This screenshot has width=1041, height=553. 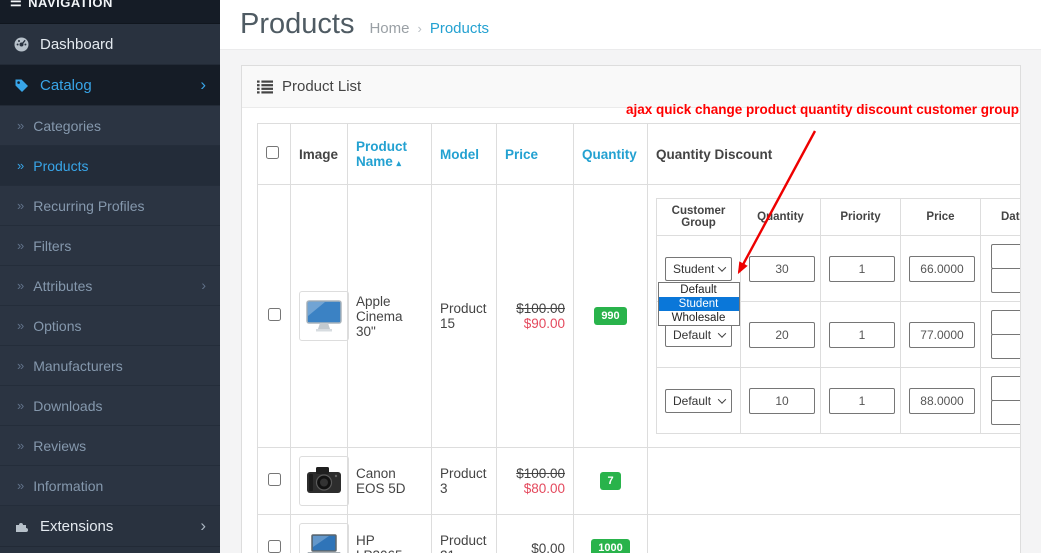 What do you see at coordinates (324, 543) in the screenshot?
I see `hp-laptop-image` at bounding box center [324, 543].